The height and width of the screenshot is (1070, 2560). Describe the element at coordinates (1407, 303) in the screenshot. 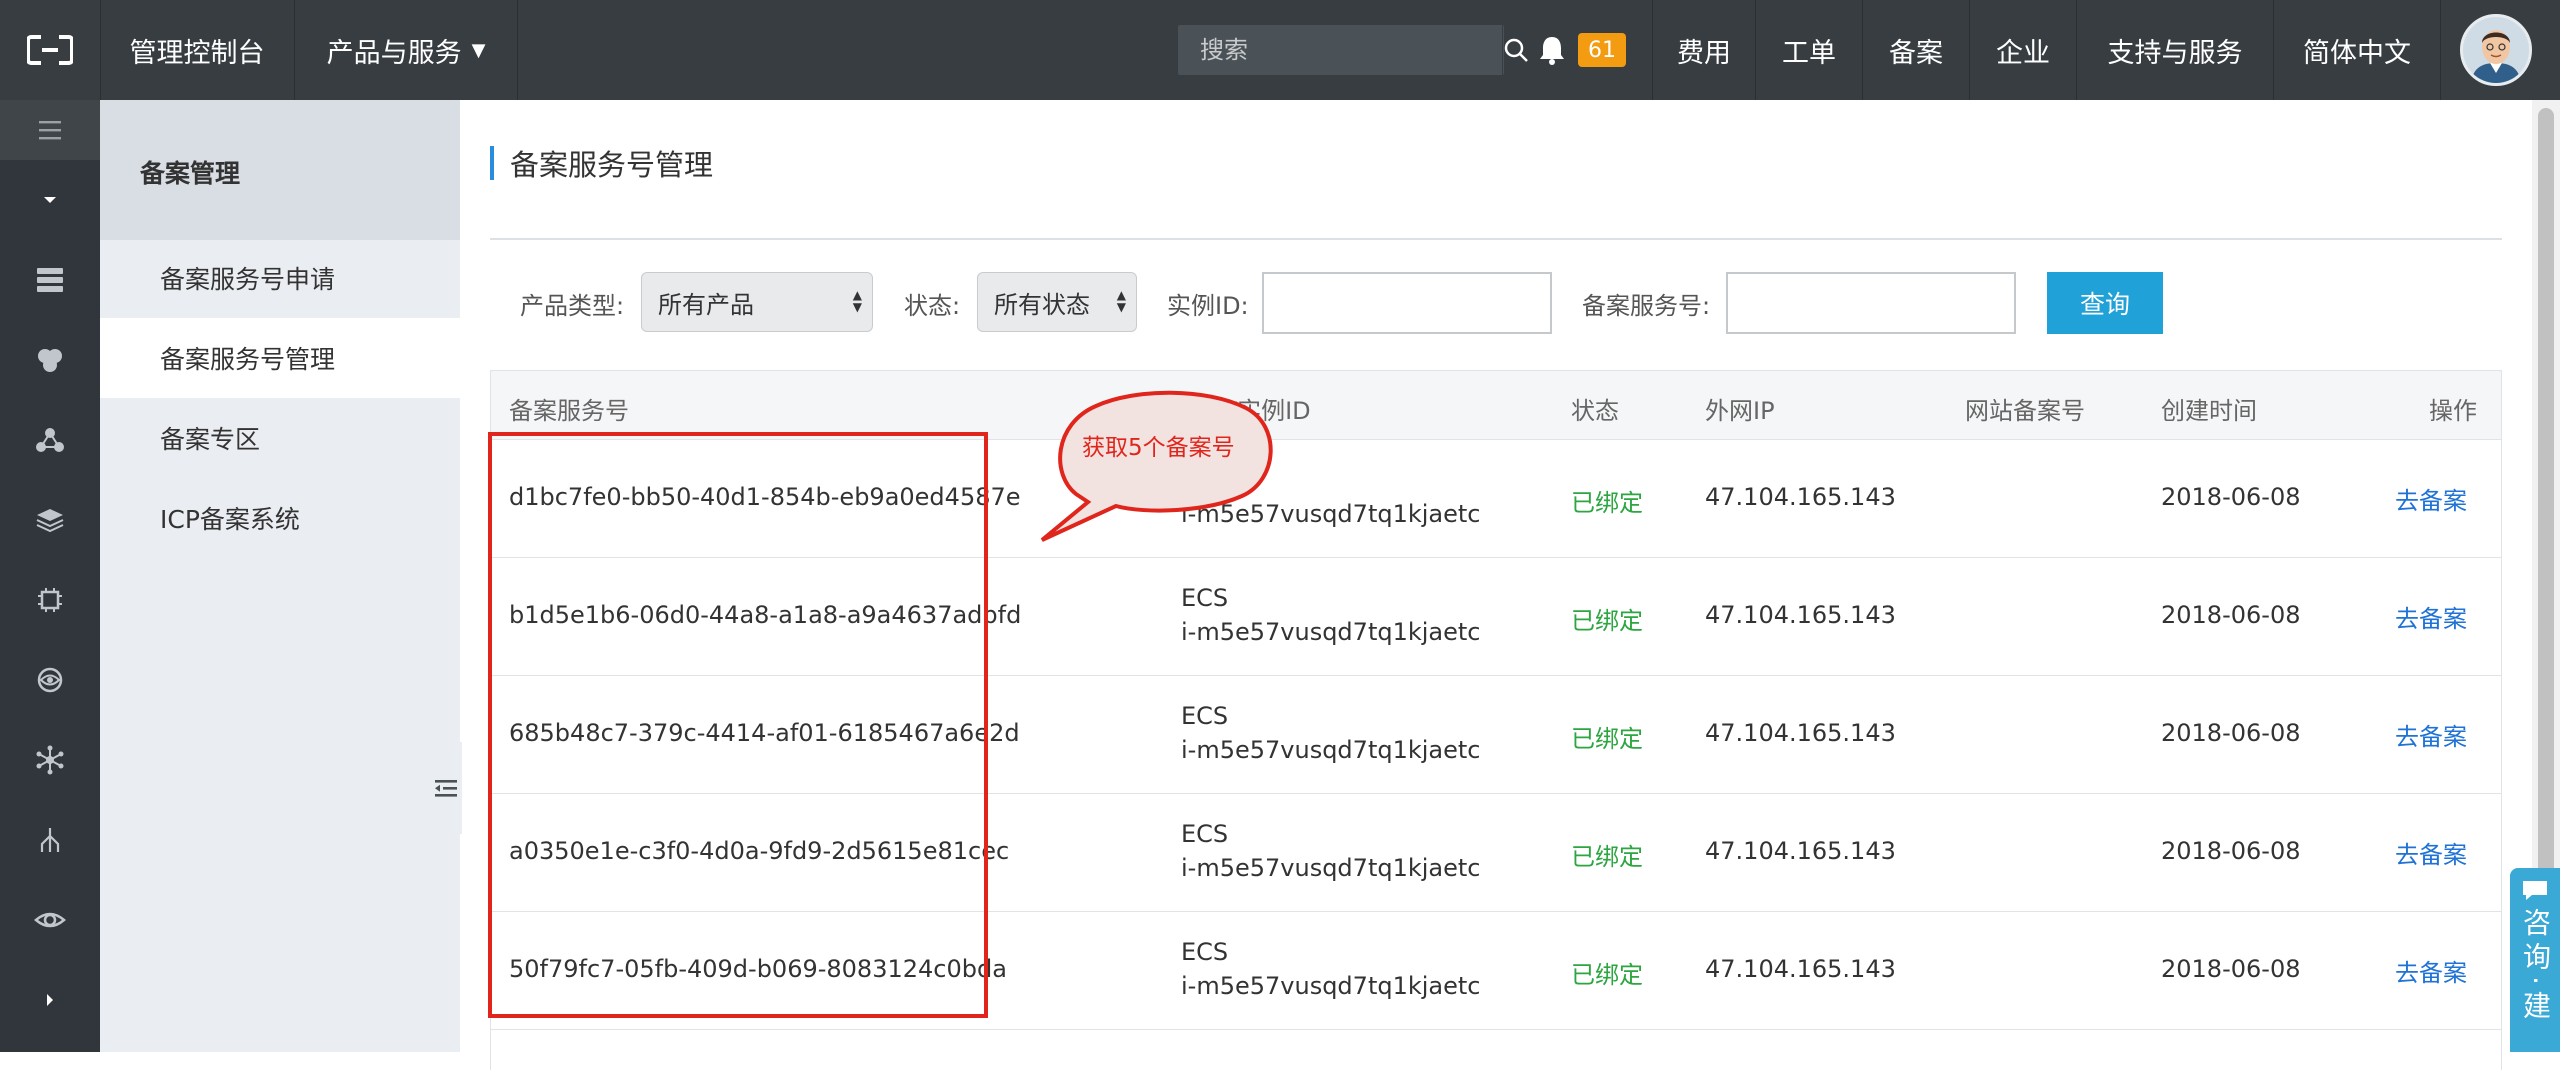

I see `instance-id-input` at that location.